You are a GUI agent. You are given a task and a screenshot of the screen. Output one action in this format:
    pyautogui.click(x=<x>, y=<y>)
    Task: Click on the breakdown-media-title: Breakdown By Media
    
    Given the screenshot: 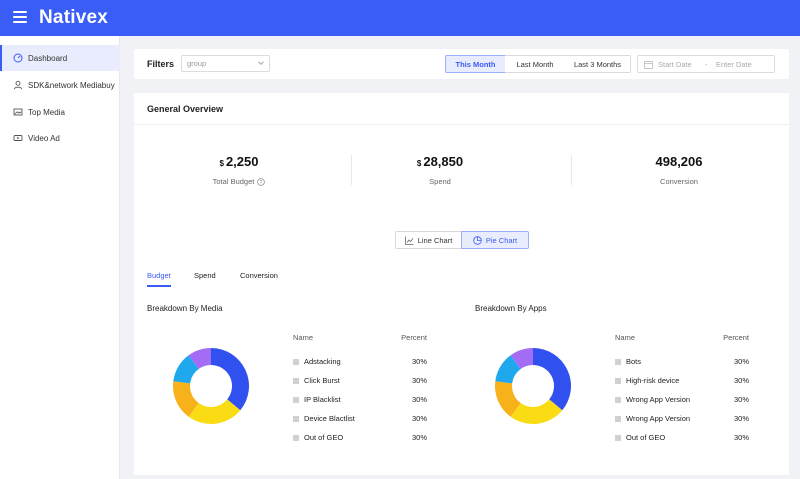 What is the action you would take?
    pyautogui.click(x=185, y=308)
    